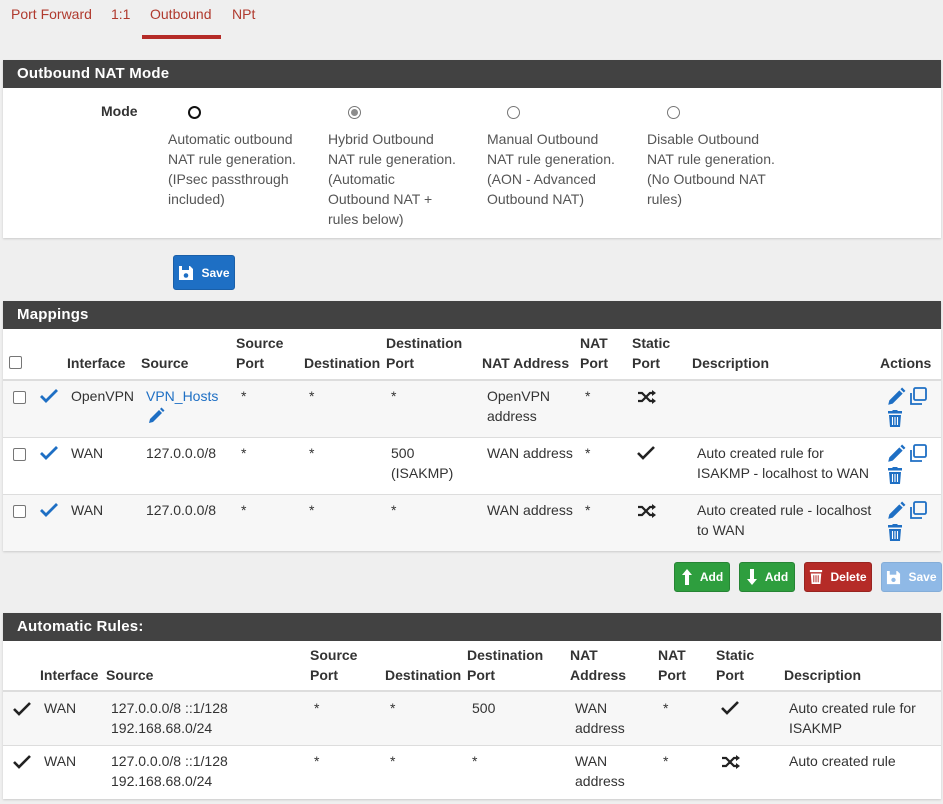  I want to click on col-static-port-line: Static, so click(735, 655).